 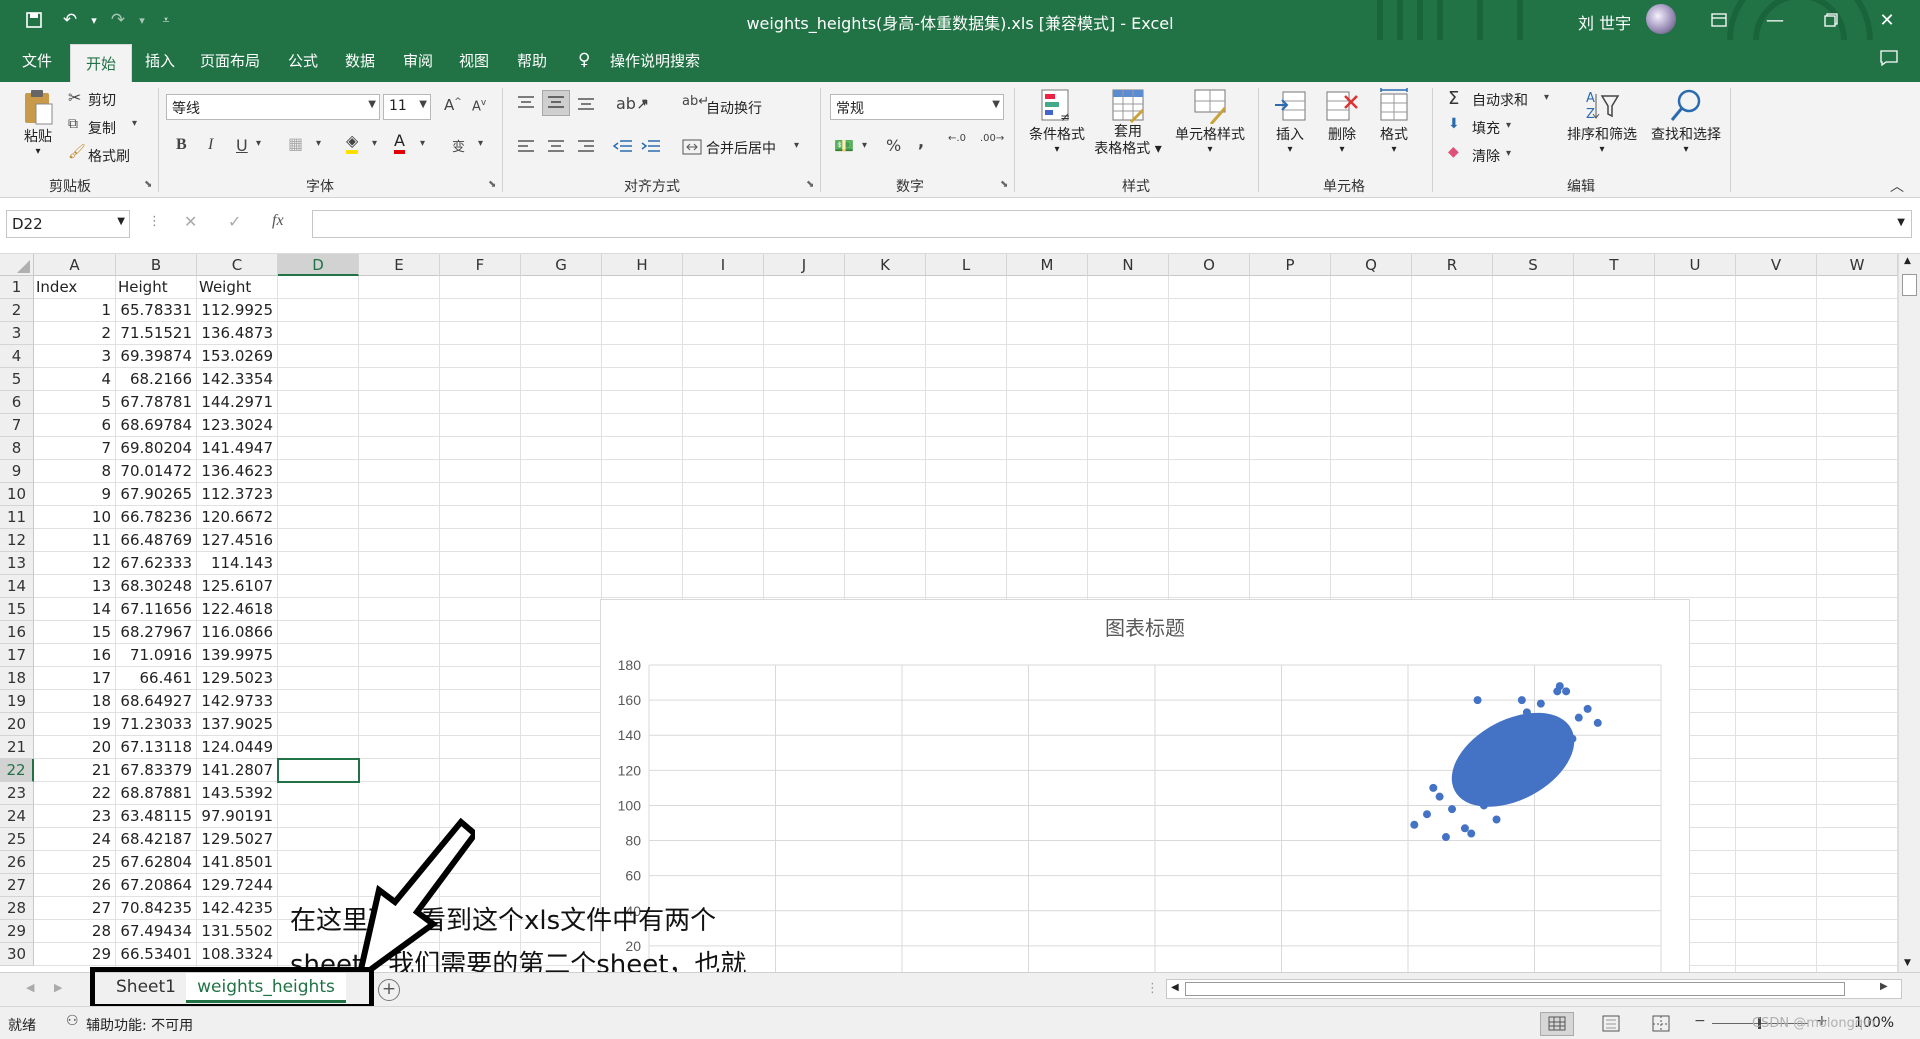 I want to click on cell: 21, so click(x=75, y=770).